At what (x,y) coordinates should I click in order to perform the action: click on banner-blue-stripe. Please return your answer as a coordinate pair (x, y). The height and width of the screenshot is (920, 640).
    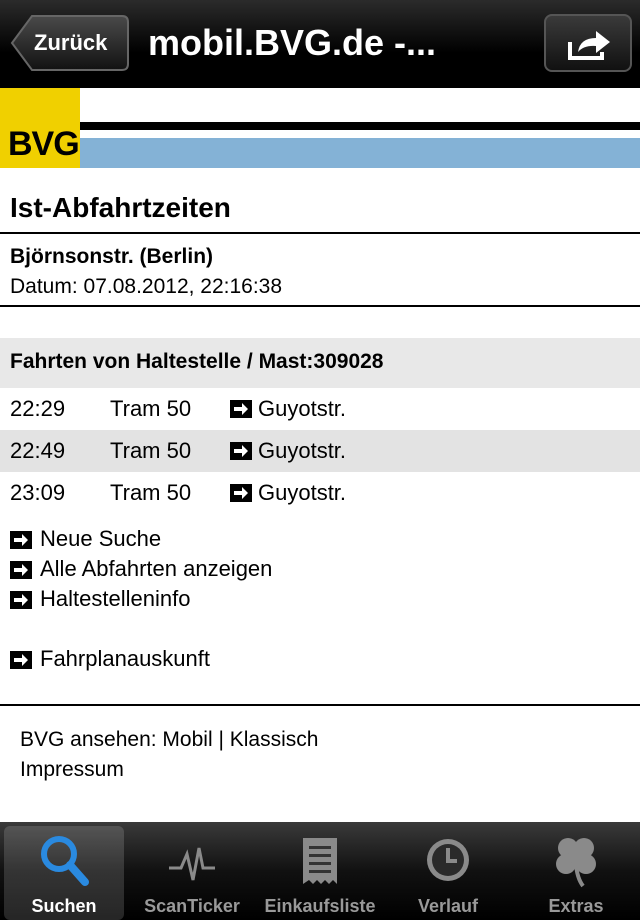
    Looking at the image, I should click on (360, 153).